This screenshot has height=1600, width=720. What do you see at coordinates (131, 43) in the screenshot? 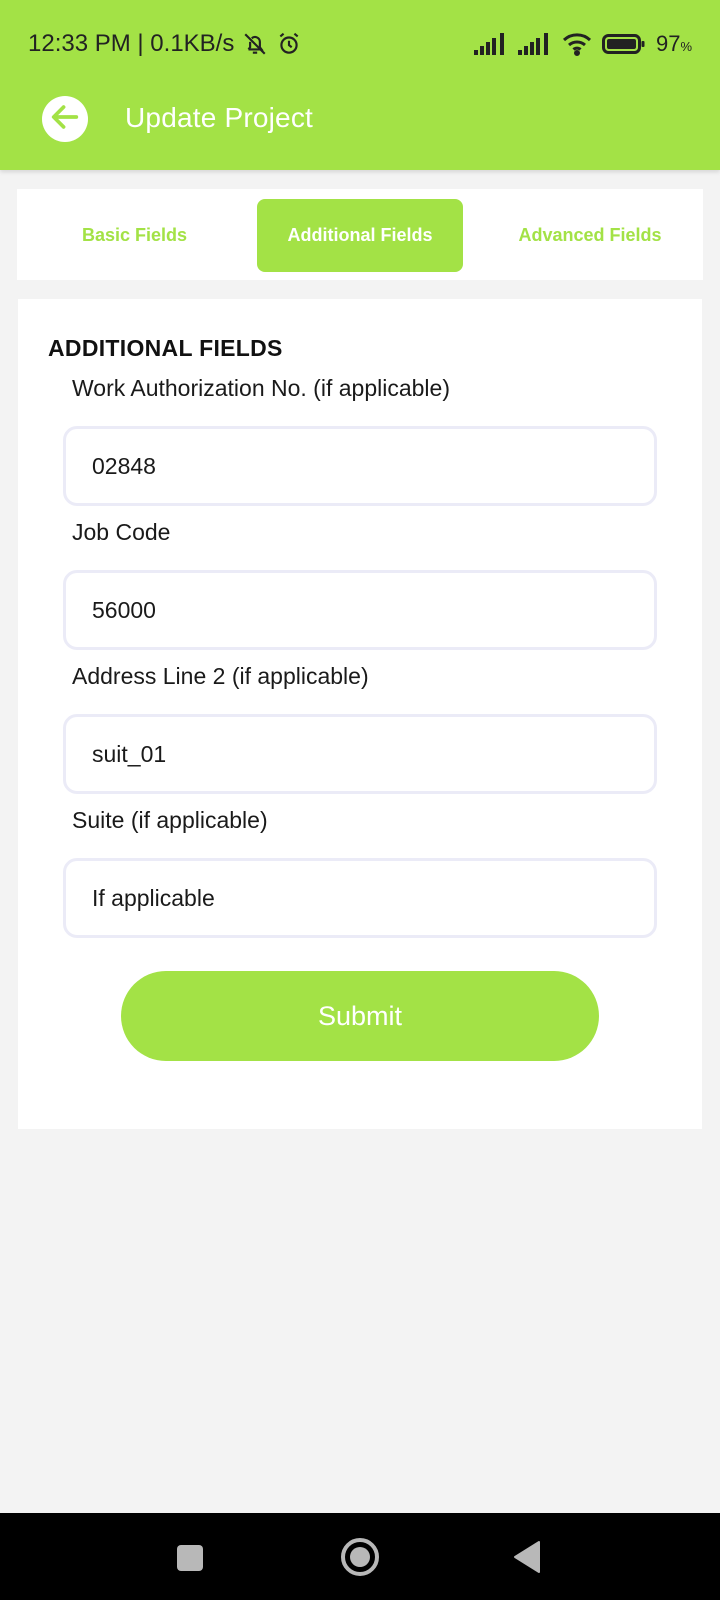
I see `status-time-speed: 12:33 PM | 0.1KB/s` at bounding box center [131, 43].